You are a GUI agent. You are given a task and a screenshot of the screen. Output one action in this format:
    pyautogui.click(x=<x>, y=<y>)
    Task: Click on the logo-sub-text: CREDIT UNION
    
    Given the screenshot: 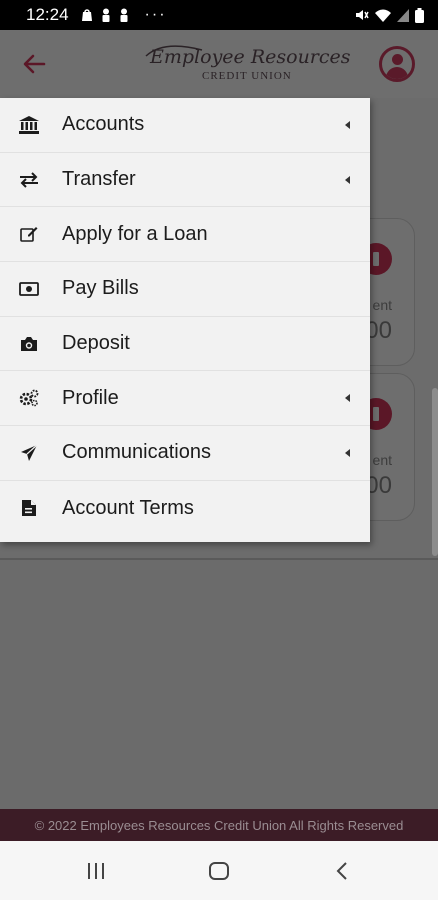 What is the action you would take?
    pyautogui.click(x=247, y=76)
    